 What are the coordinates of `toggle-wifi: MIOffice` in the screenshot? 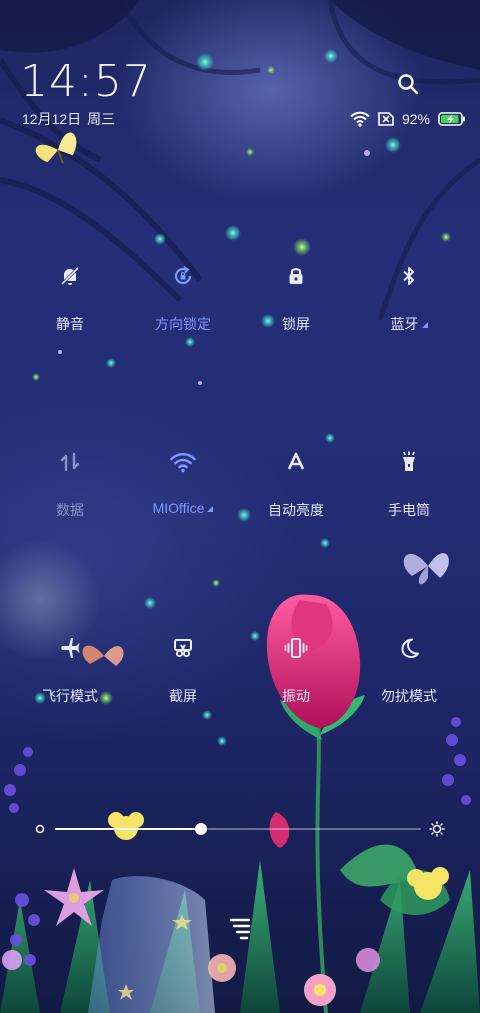 It's located at (183, 493).